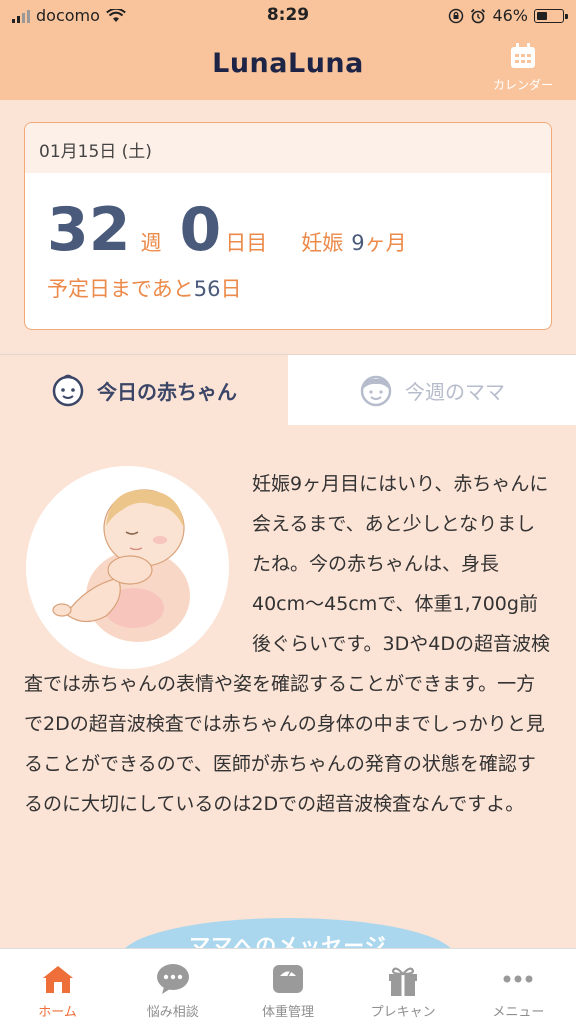  I want to click on content-tabs: 今日の赤ちゃん 今週のママ, so click(288, 389).